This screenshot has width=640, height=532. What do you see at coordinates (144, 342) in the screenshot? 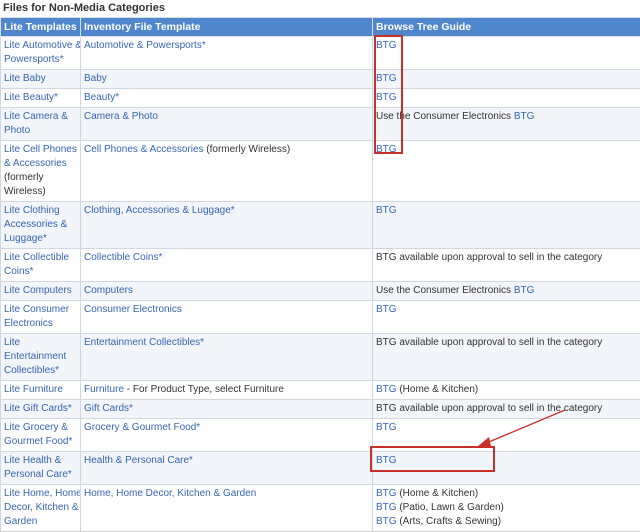
I see `inventory-template-link: Entertainment Collectibles*` at bounding box center [144, 342].